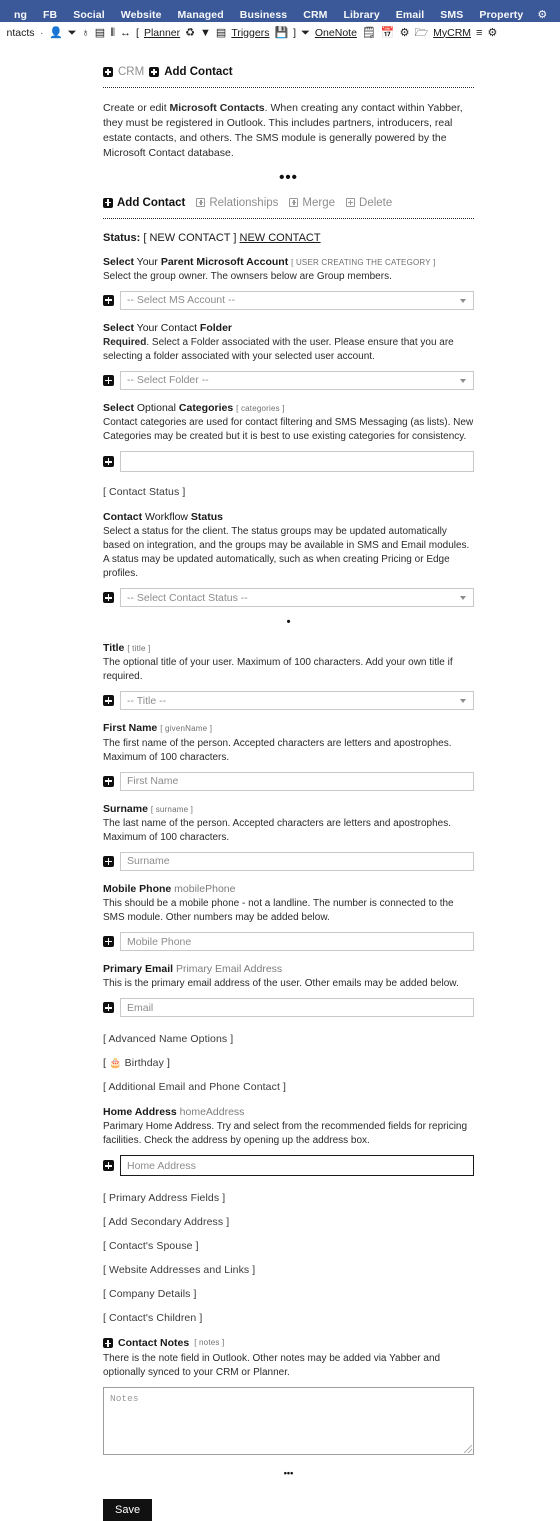 This screenshot has width=560, height=1521. I want to click on toolbar-contacts-label: ntacts, so click(20, 33).